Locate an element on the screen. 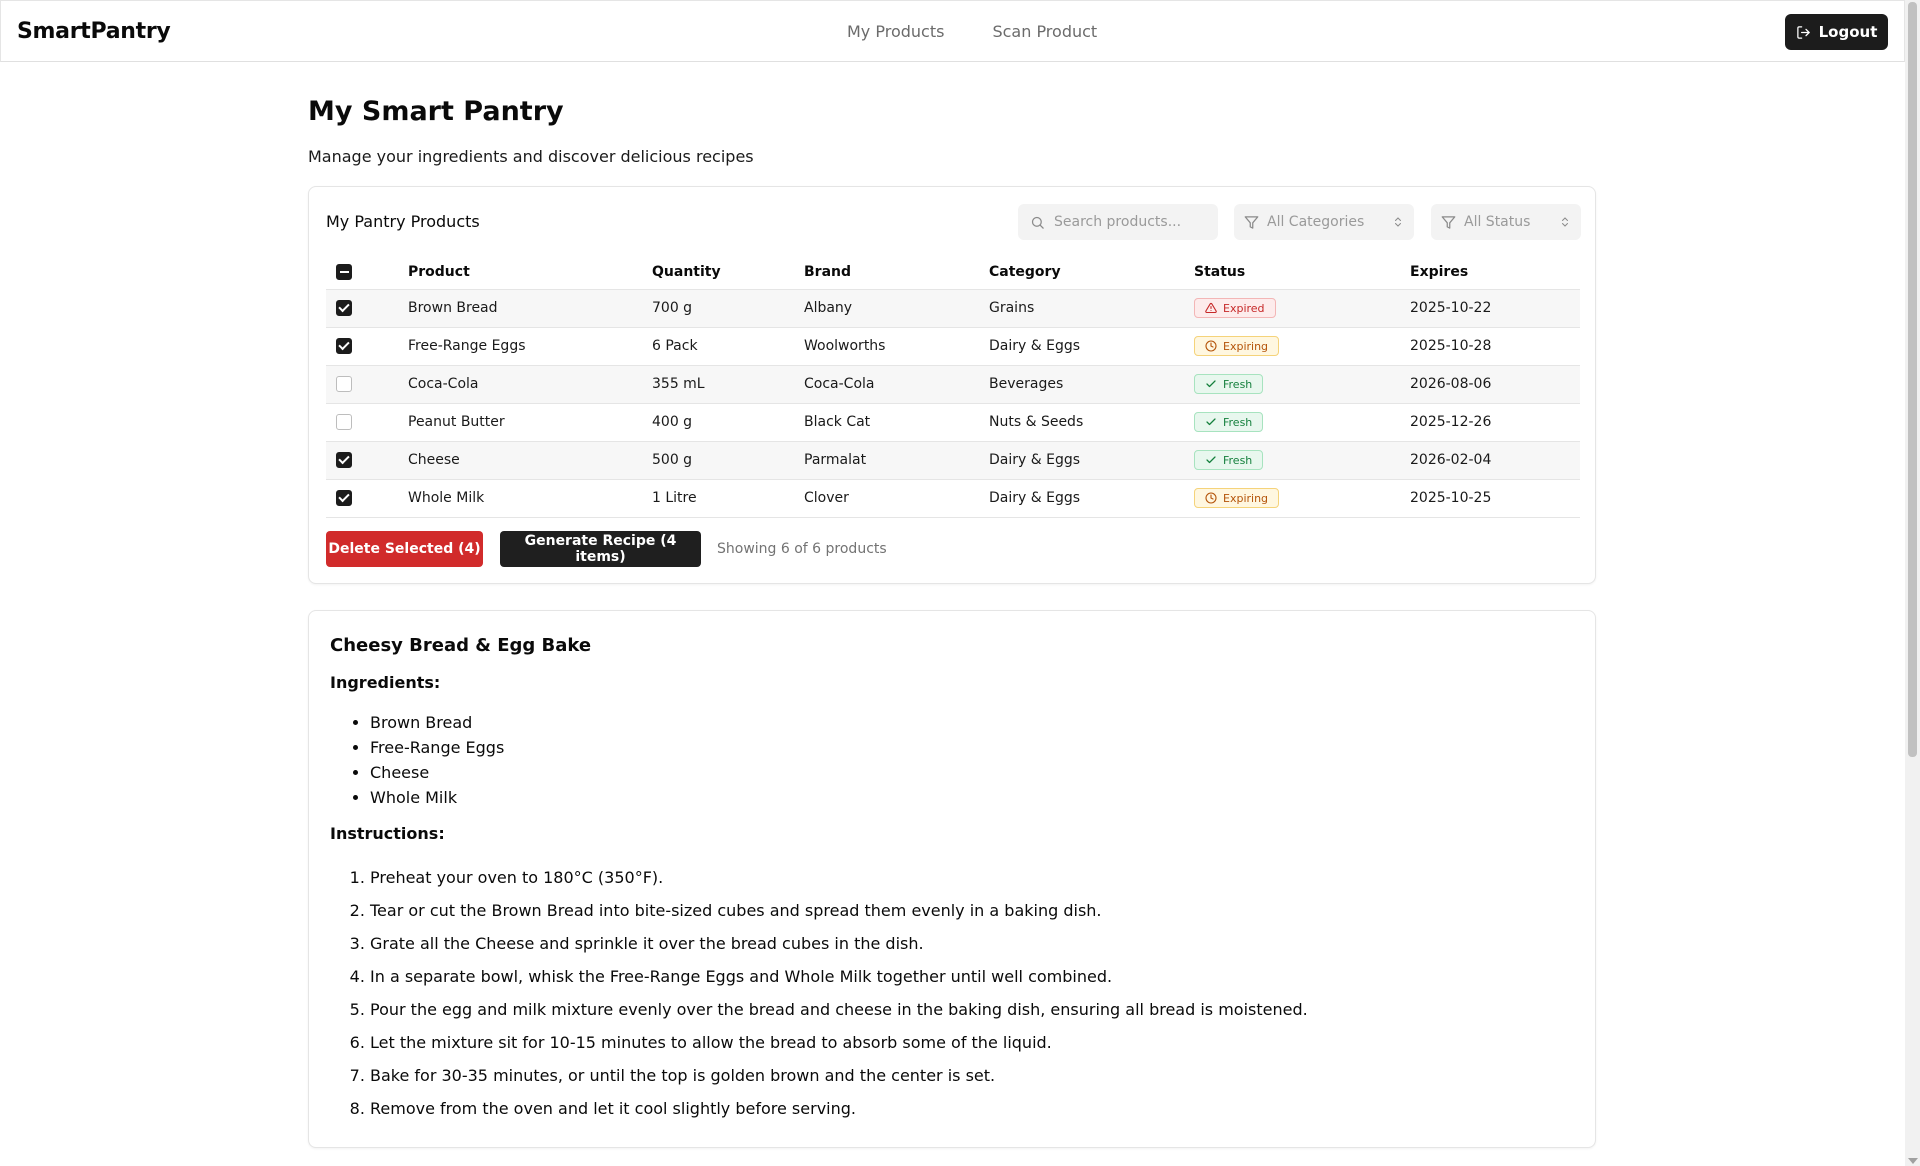  status-filter-select: All Status is located at coordinates (1506, 222).